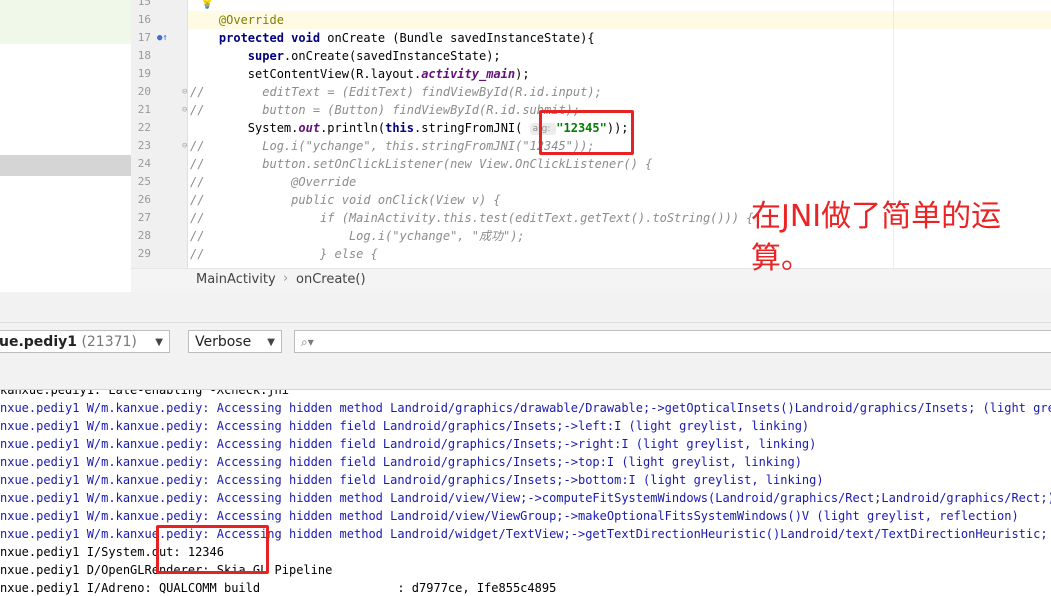 This screenshot has width=1051, height=596. Describe the element at coordinates (586, 132) in the screenshot. I see `highlight-box-input` at that location.